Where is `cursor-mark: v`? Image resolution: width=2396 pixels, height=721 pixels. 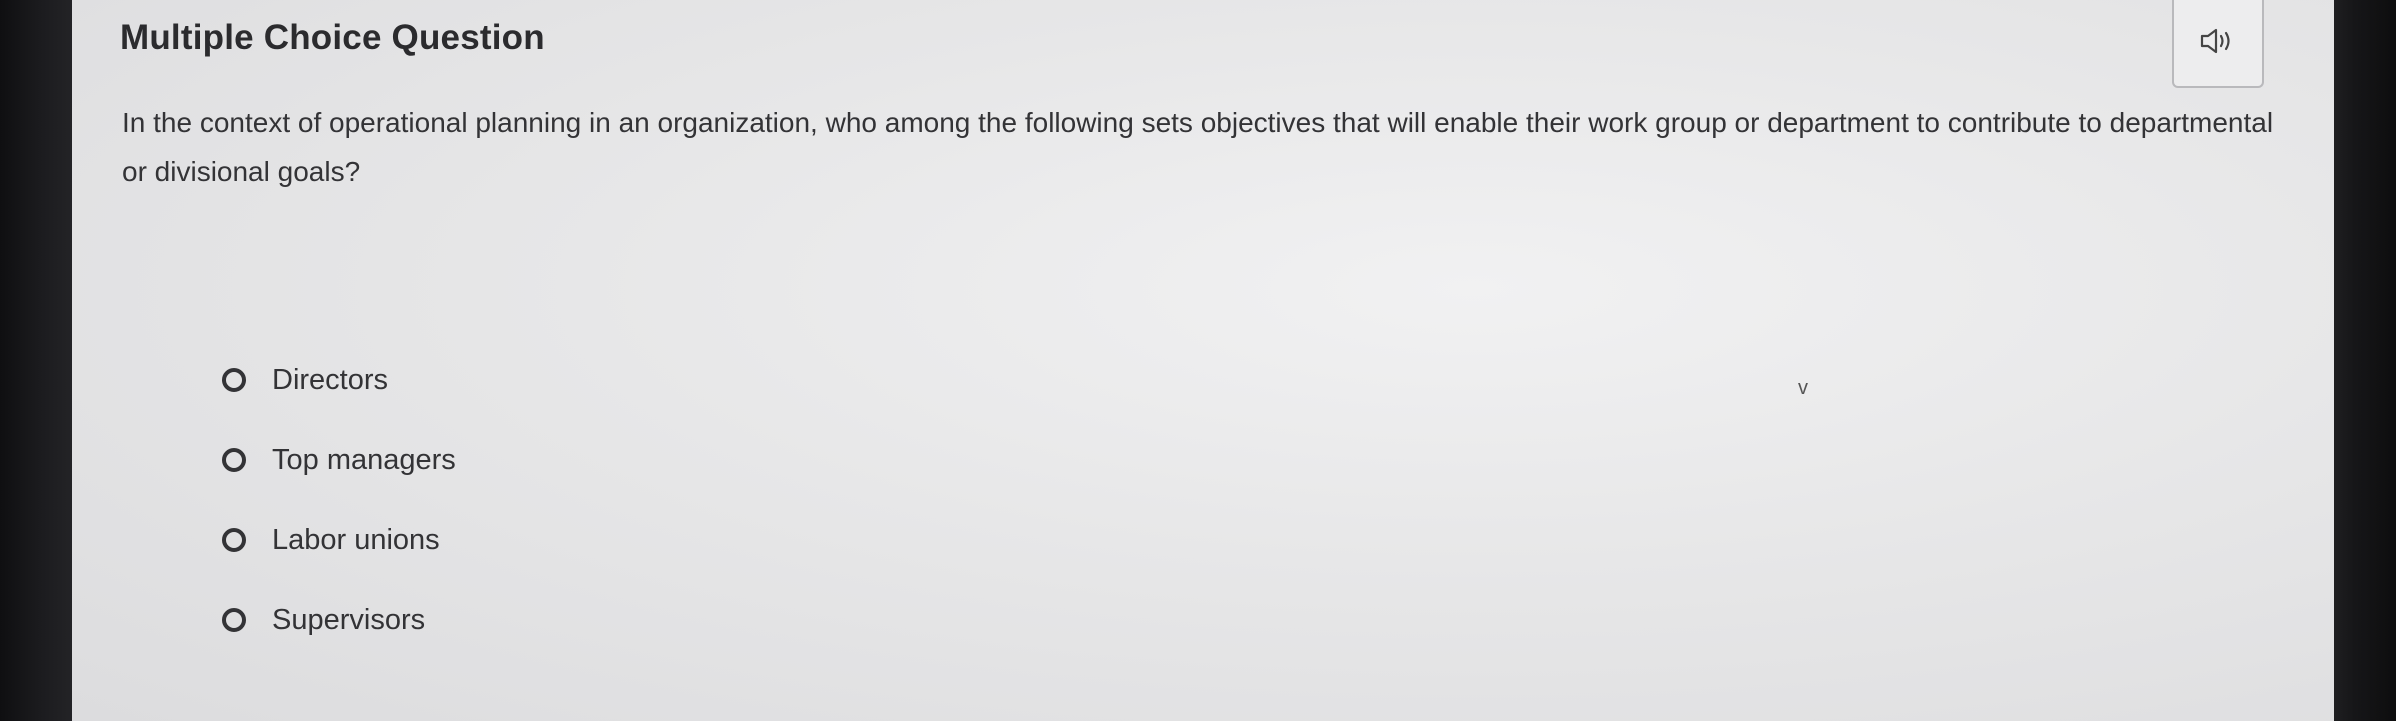
cursor-mark: v is located at coordinates (1803, 388).